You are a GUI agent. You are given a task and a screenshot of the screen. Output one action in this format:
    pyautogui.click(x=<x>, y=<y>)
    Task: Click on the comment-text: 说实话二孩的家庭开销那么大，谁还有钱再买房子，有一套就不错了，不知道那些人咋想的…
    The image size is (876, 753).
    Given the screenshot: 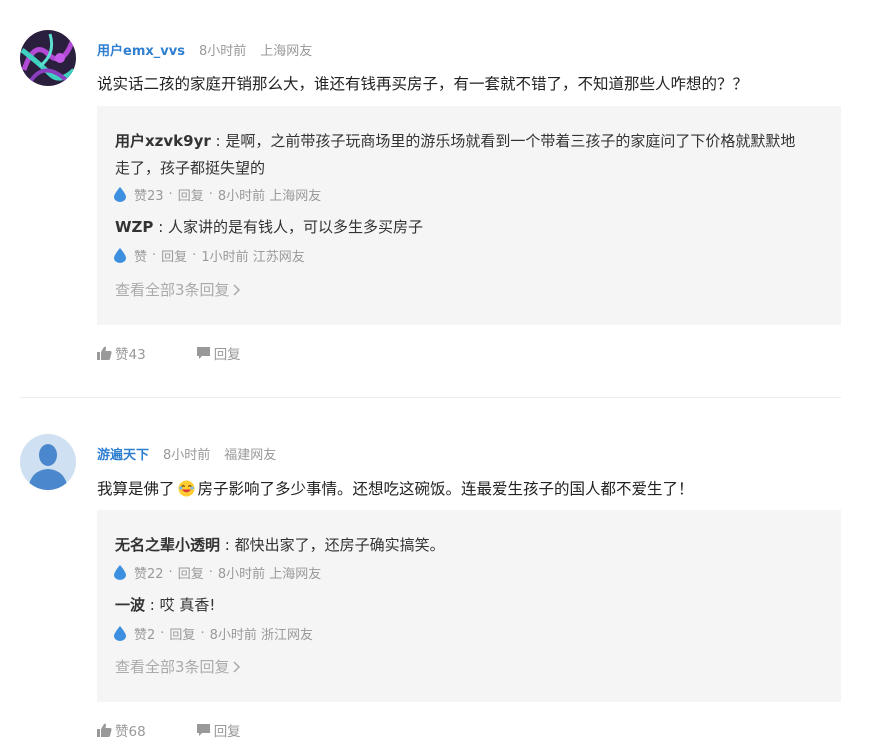 What is the action you would take?
    pyautogui.click(x=423, y=84)
    